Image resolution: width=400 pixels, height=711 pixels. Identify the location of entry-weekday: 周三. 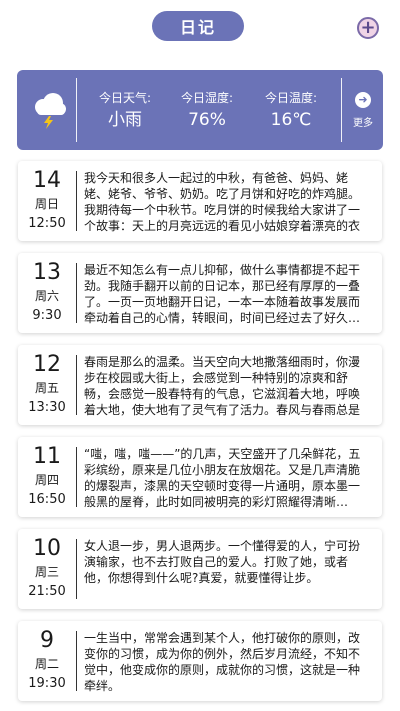
(46, 572).